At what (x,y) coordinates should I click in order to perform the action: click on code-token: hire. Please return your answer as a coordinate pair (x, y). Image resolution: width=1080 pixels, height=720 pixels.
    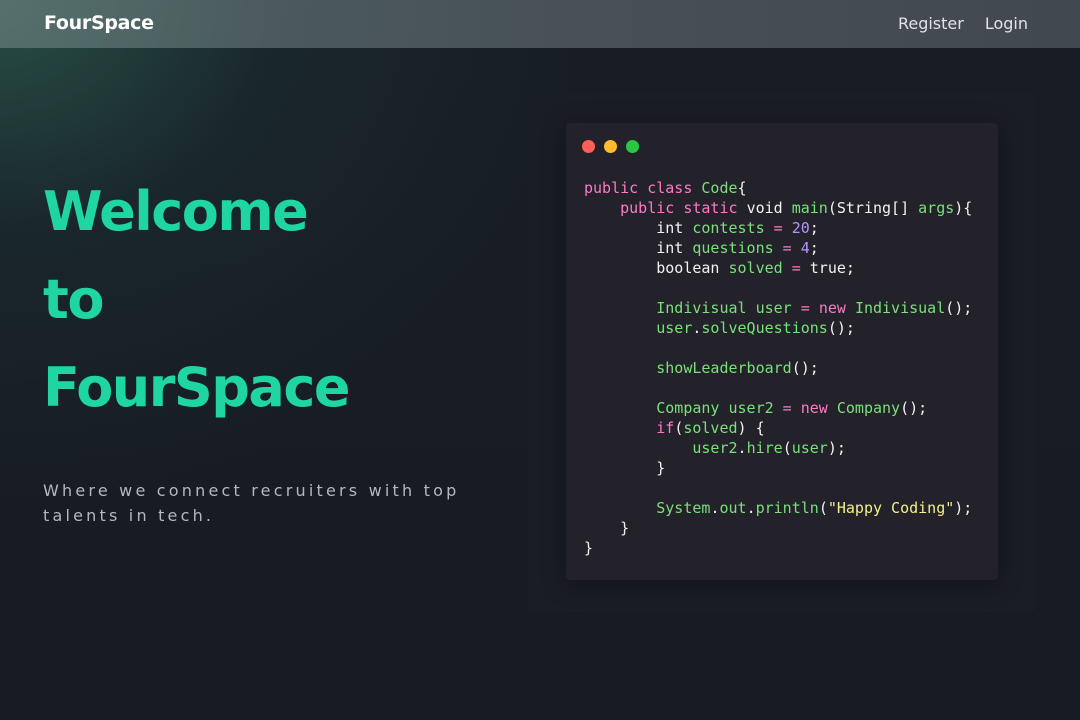
    Looking at the image, I should click on (764, 448).